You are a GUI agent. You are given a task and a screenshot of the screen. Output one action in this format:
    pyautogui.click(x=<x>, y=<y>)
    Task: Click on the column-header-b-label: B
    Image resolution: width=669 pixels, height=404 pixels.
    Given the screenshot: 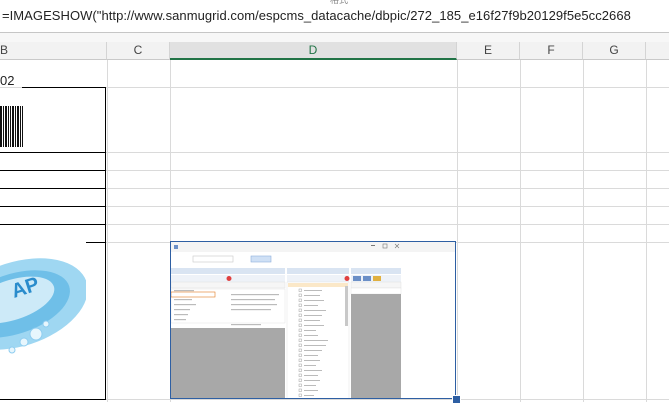 What is the action you would take?
    pyautogui.click(x=4, y=50)
    